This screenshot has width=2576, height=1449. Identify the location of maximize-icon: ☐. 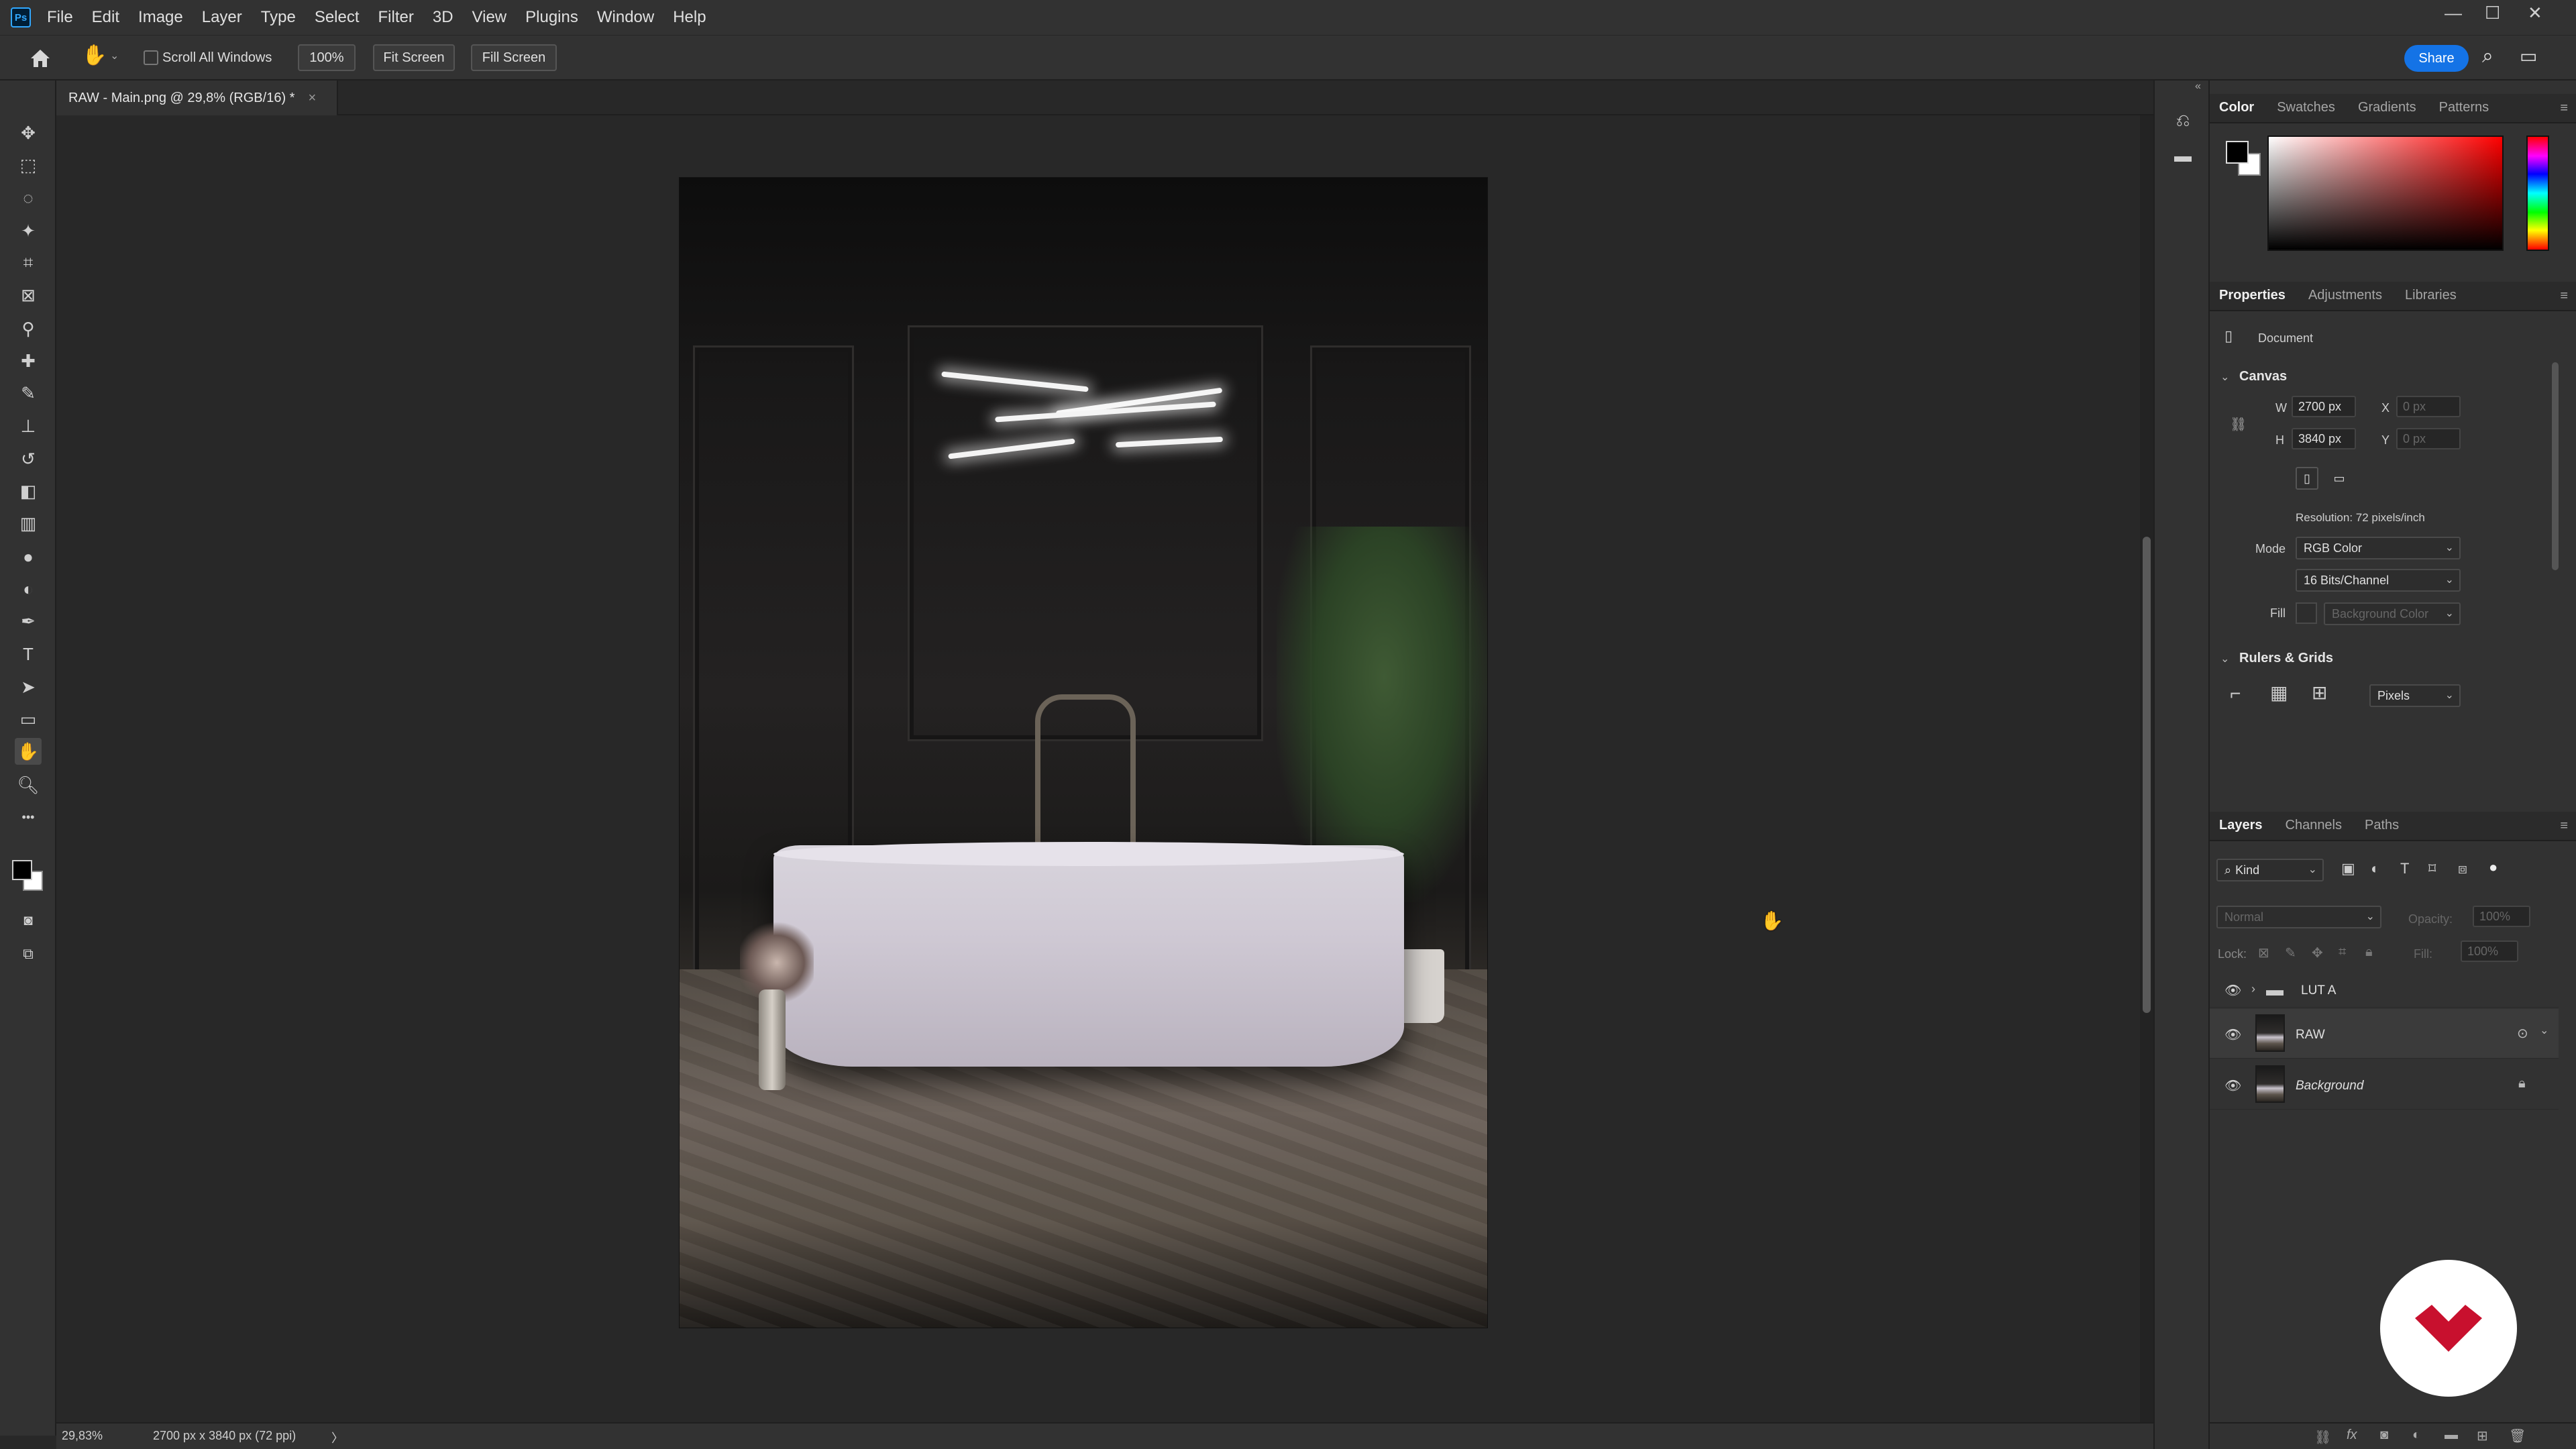
(2492, 13).